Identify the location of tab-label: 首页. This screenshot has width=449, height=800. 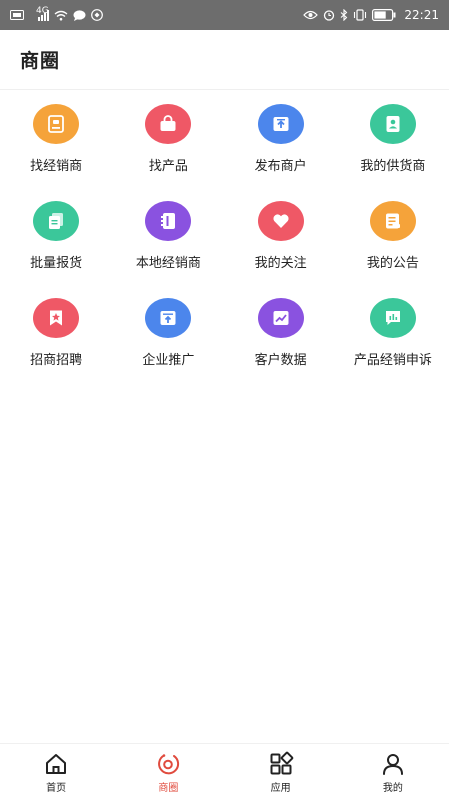
(56, 788).